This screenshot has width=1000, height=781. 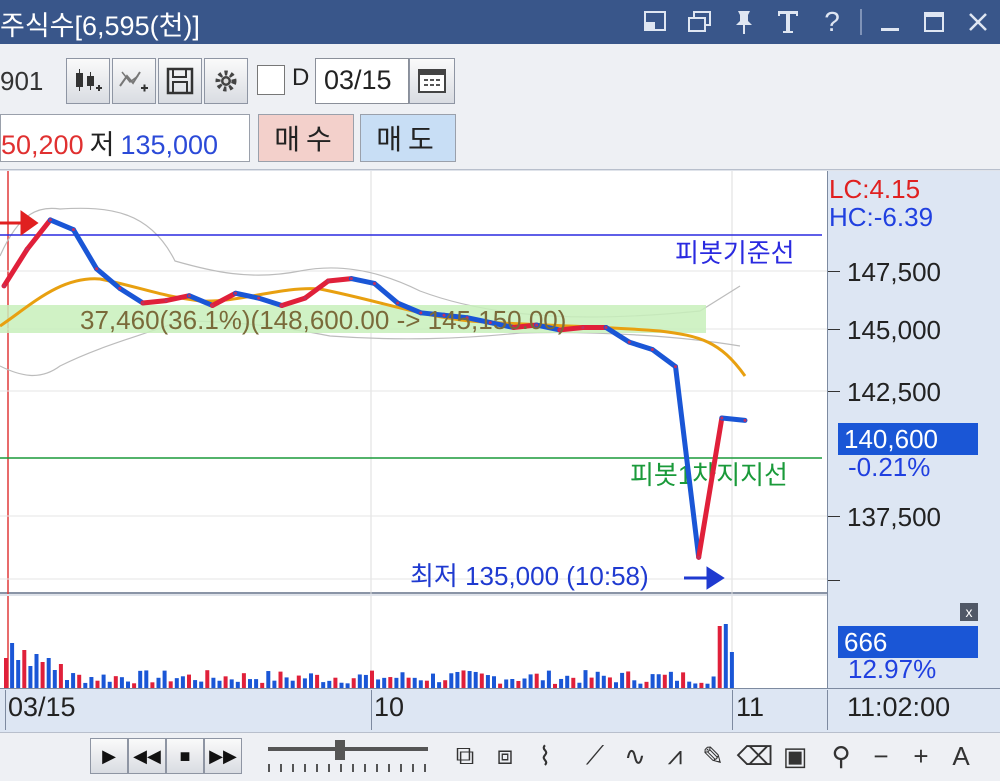 What do you see at coordinates (875, 189) in the screenshot?
I see `lc-value: LC:4.15` at bounding box center [875, 189].